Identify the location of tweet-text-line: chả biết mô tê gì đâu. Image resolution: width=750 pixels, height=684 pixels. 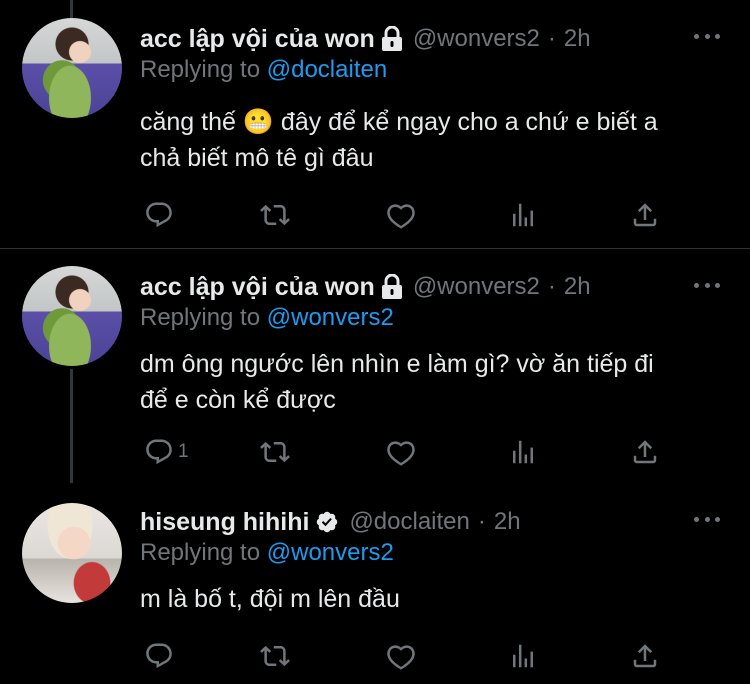
(257, 158).